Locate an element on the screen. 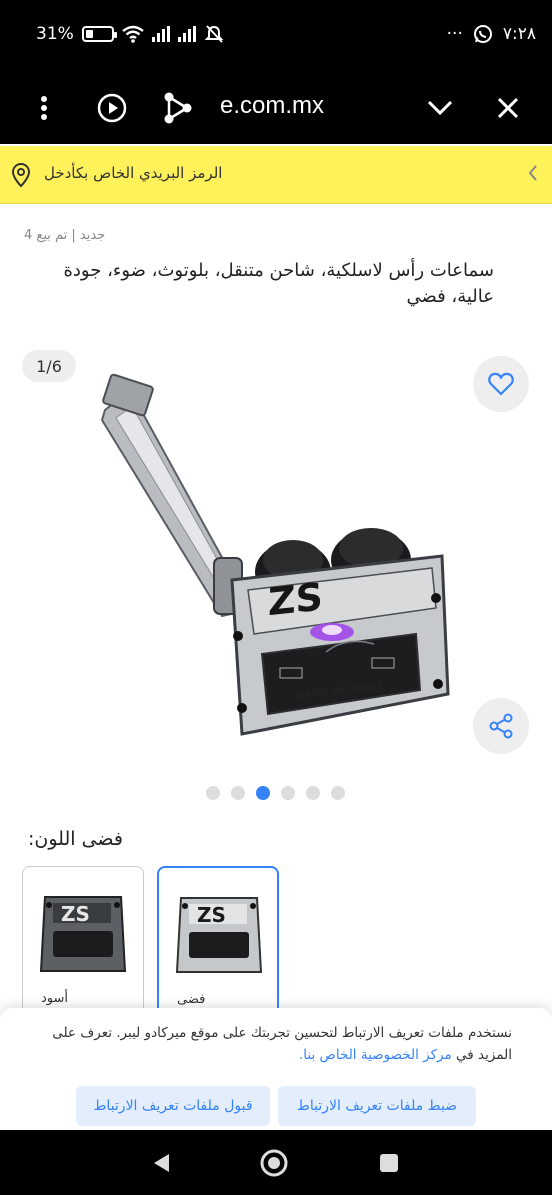 This screenshot has width=552, height=1195. variant-black: ZS أسود is located at coordinates (83, 941).